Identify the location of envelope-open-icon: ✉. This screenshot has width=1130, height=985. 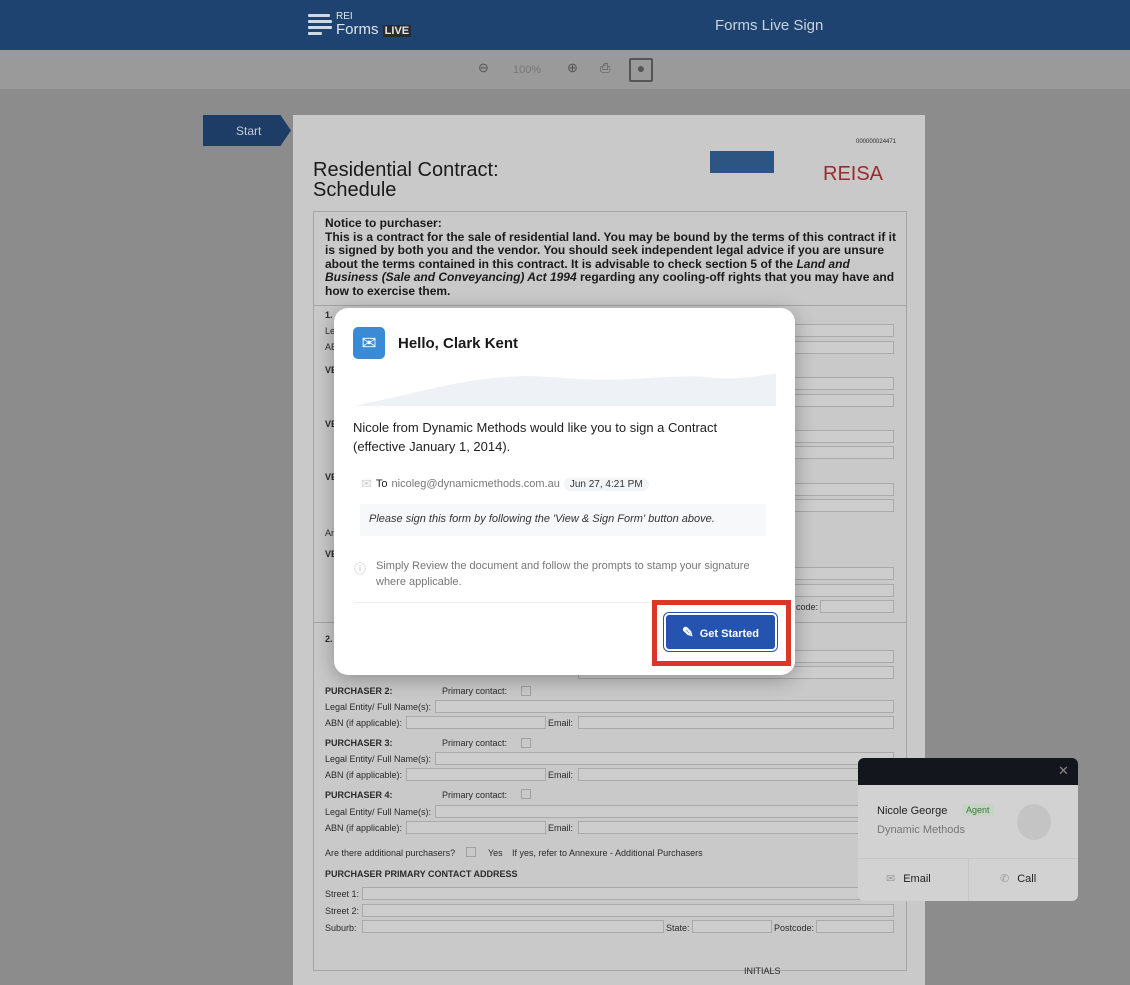
(369, 343).